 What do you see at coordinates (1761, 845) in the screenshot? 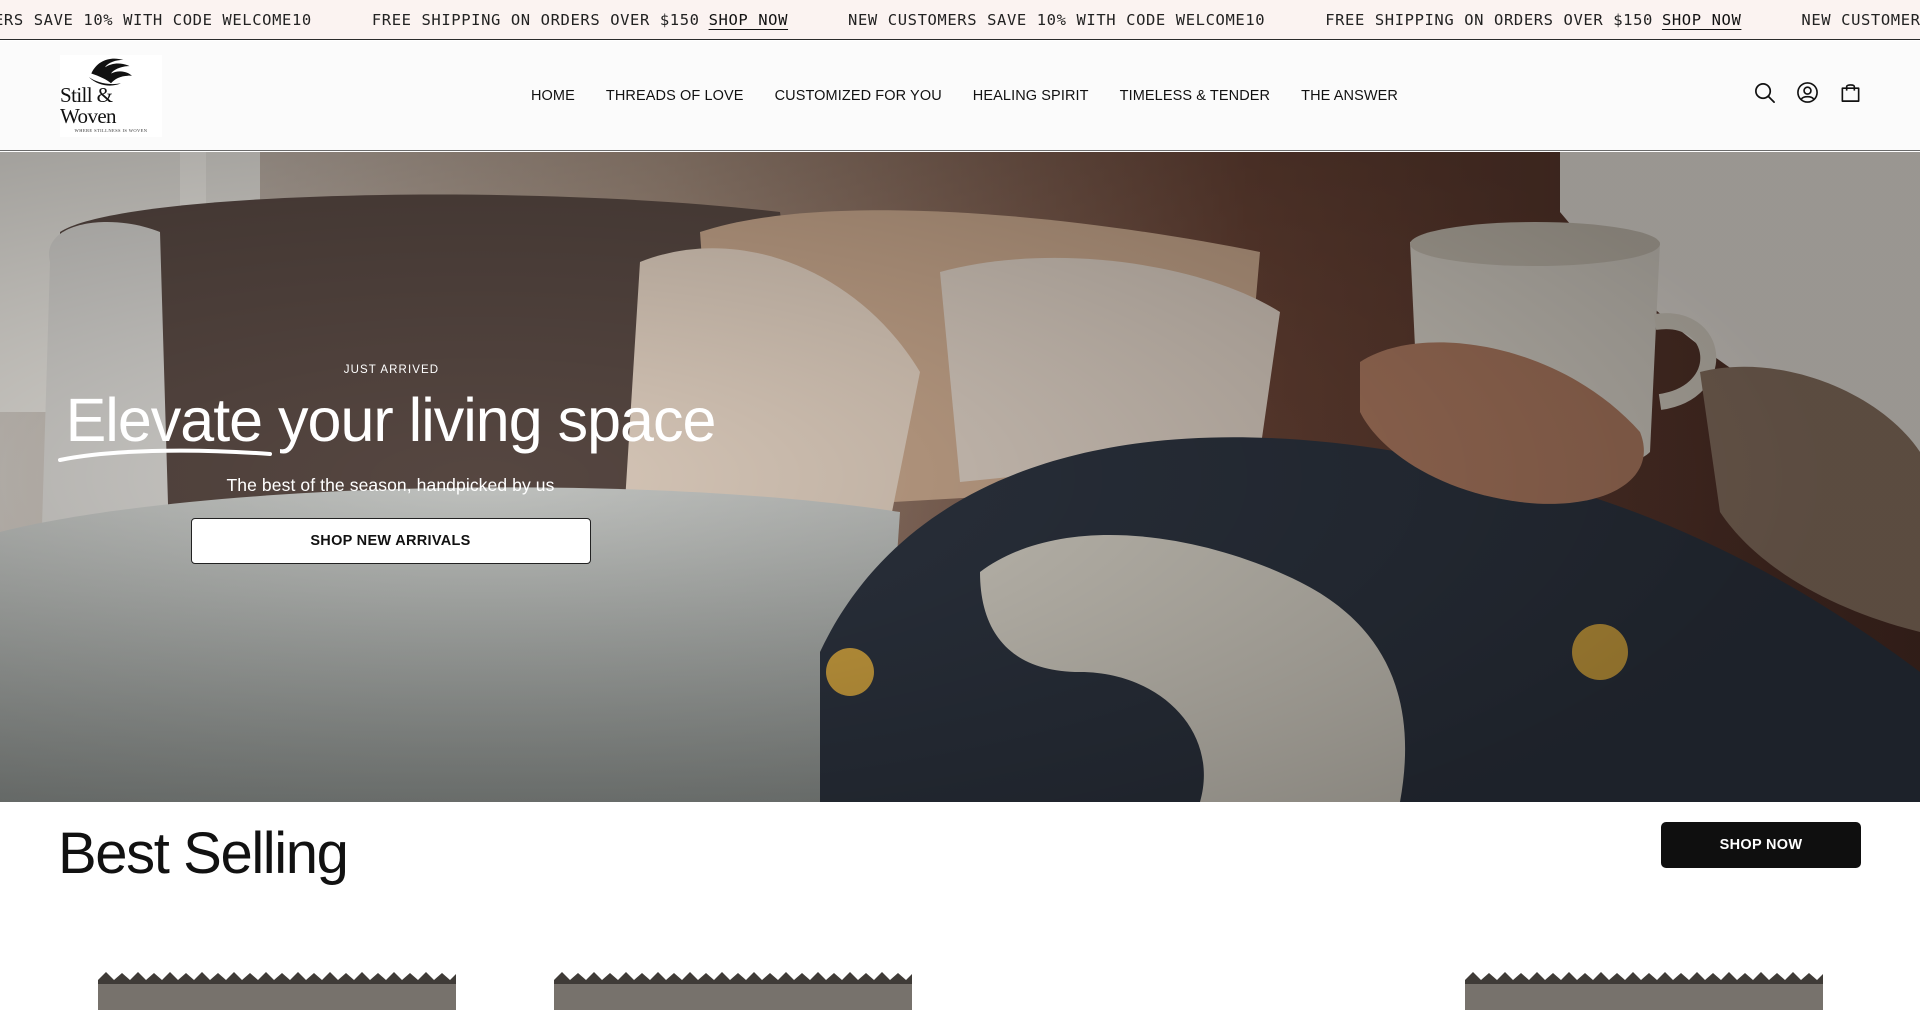
I see `shop-now-button: SHOP NOW` at bounding box center [1761, 845].